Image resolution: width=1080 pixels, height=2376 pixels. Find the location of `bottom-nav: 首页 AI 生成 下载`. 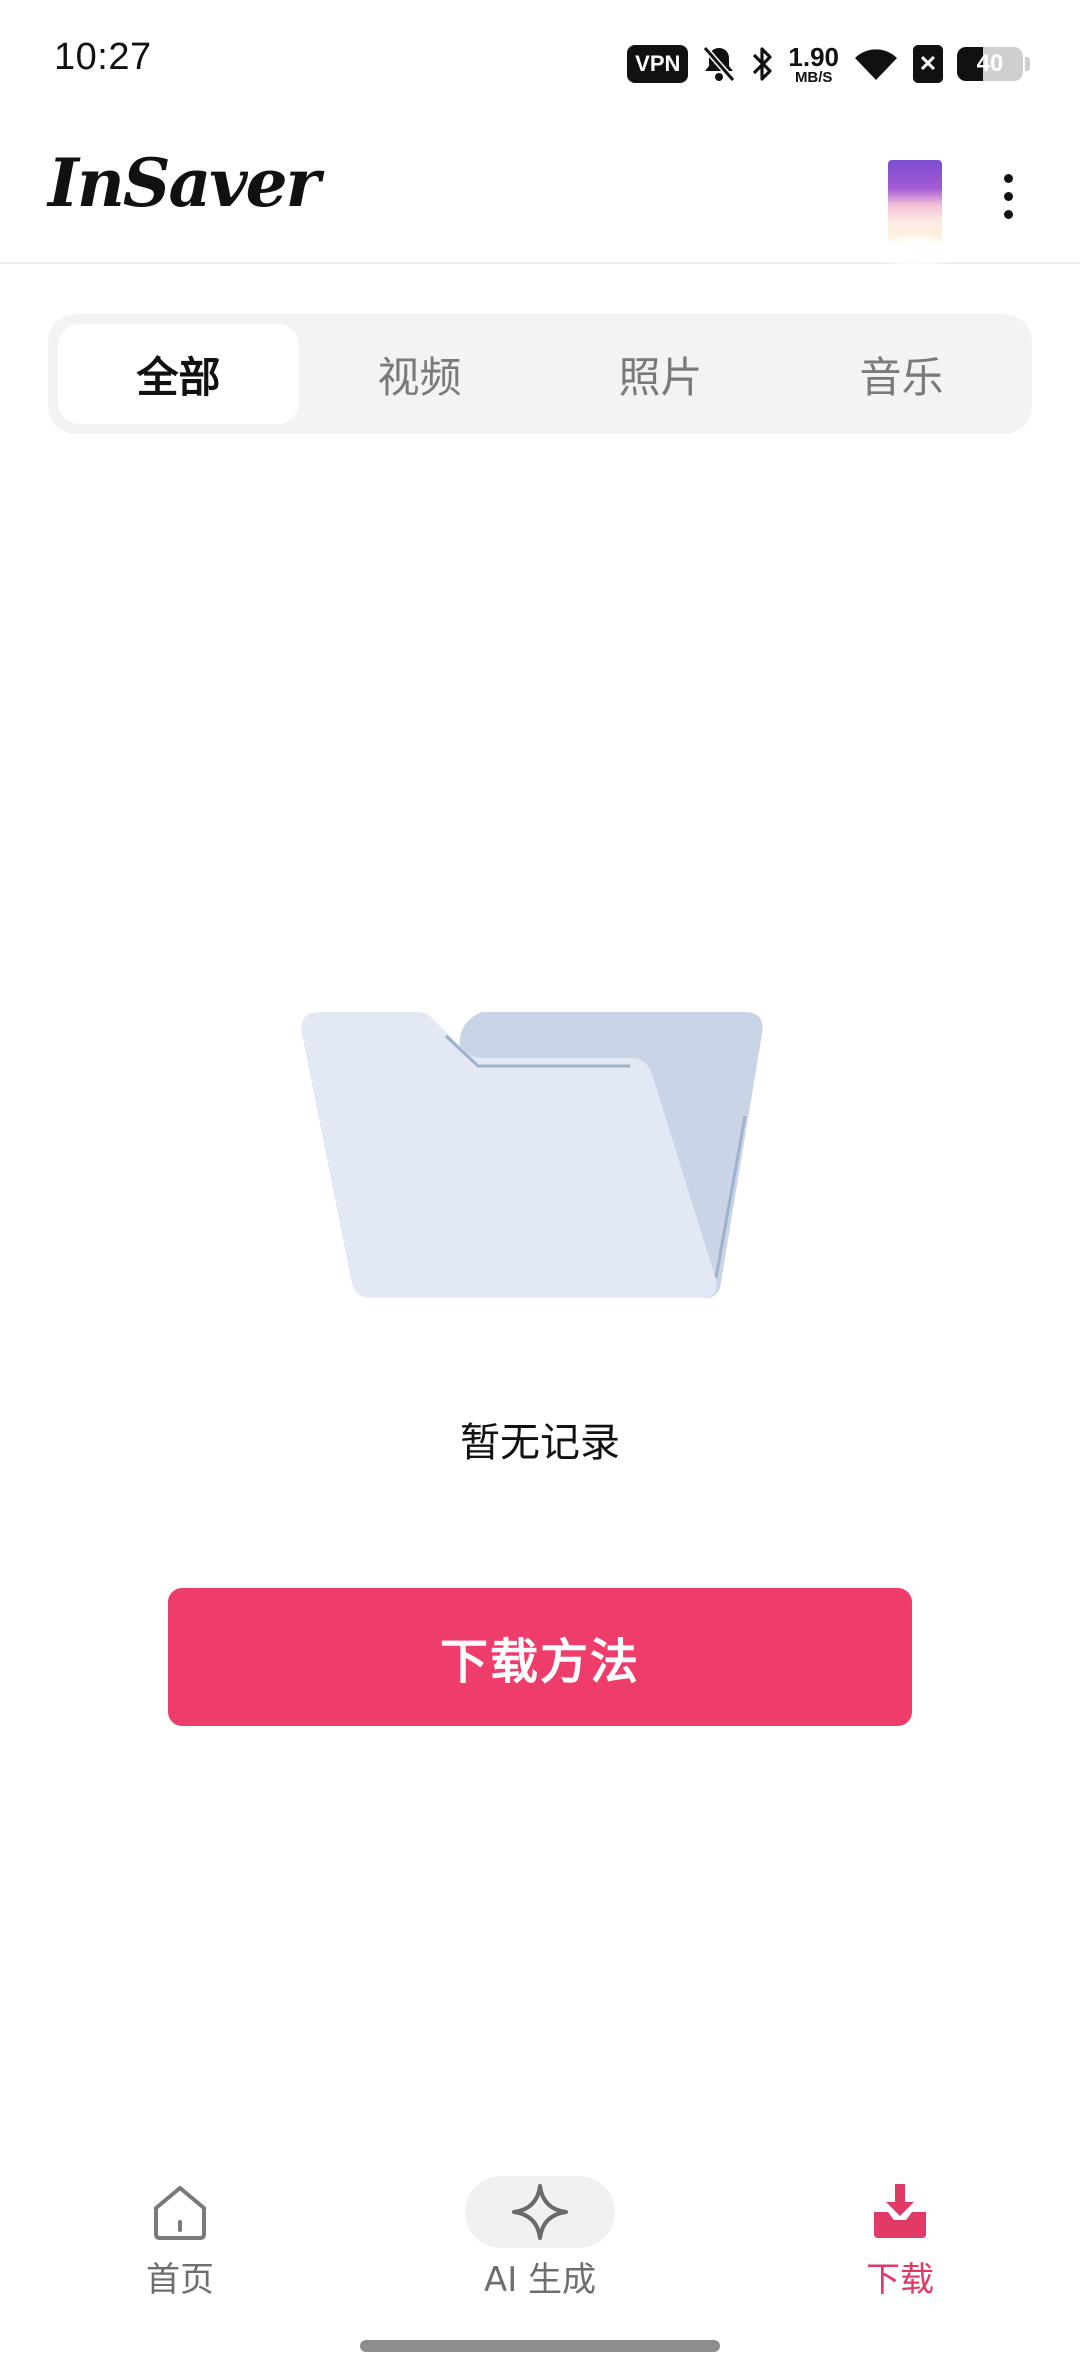

bottom-nav: 首页 AI 生成 下载 is located at coordinates (540, 2235).